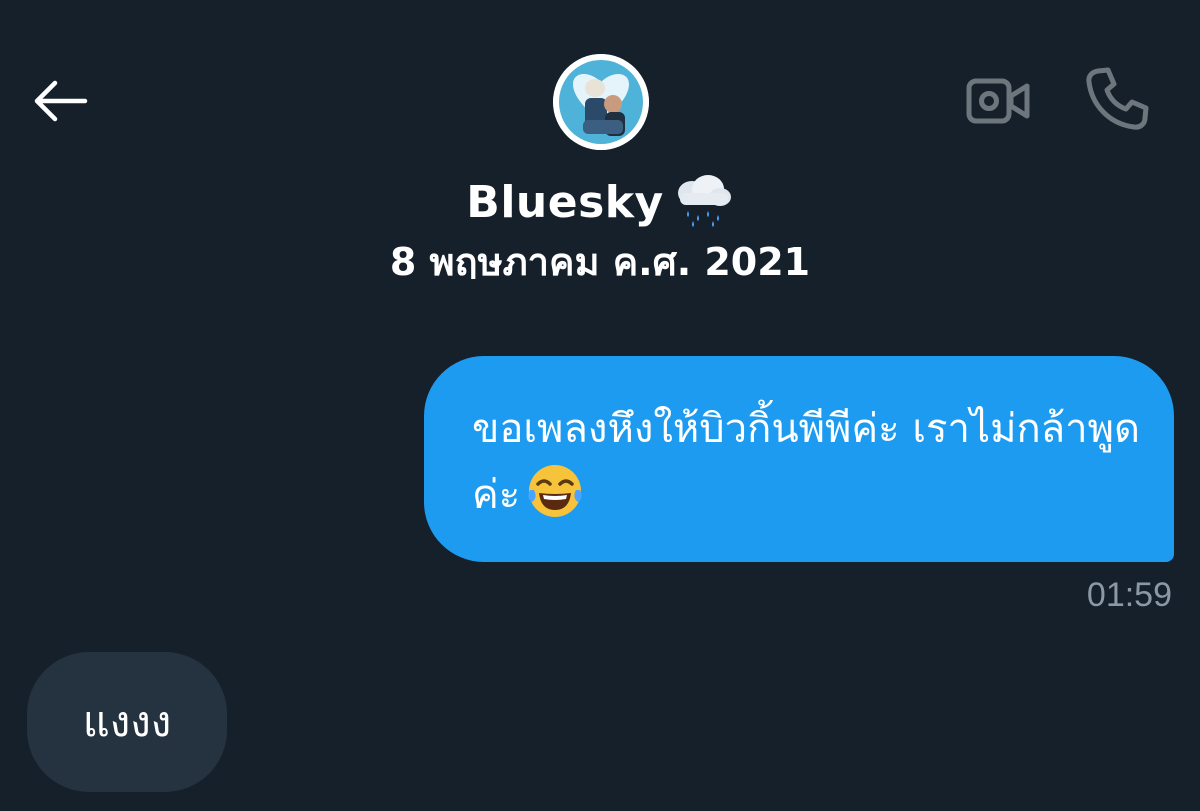 The width and height of the screenshot is (1200, 811). I want to click on date-header-clip: 8 พฤษภาคม ค.ศ. 2021, so click(600, 262).